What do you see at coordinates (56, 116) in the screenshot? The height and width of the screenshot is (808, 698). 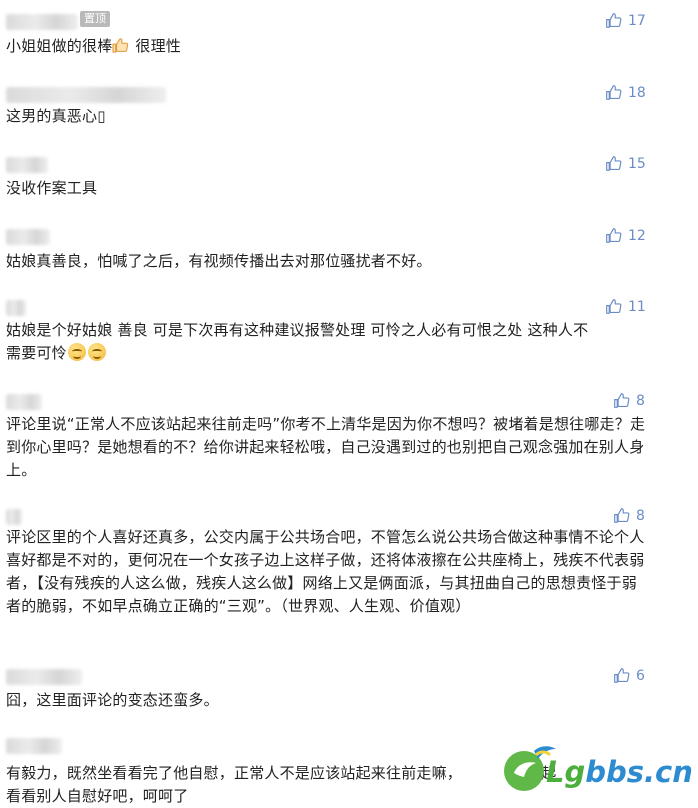 I see `comment-text: 这男的真恶心▯` at bounding box center [56, 116].